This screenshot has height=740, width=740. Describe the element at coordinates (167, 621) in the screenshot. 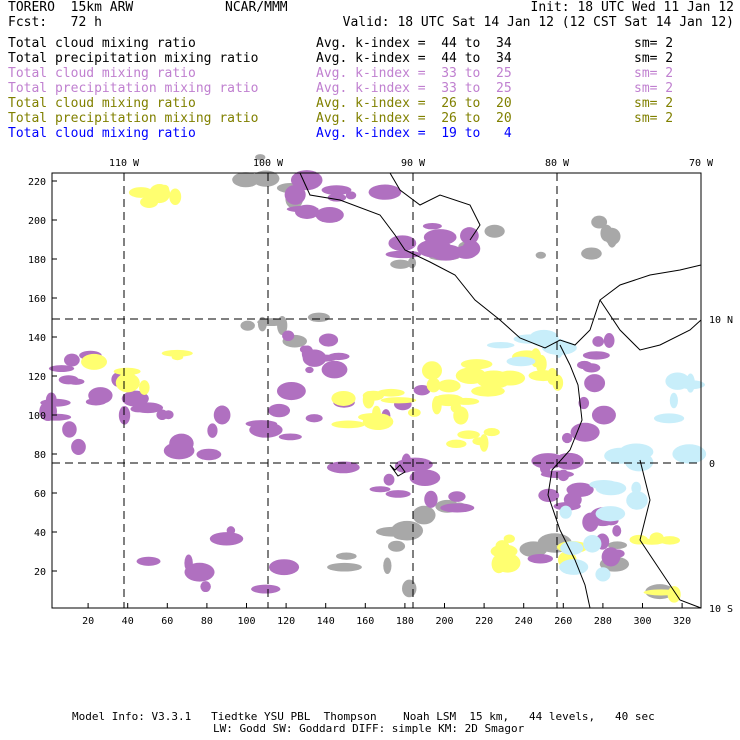

I see `x-tick-label: 60` at that location.